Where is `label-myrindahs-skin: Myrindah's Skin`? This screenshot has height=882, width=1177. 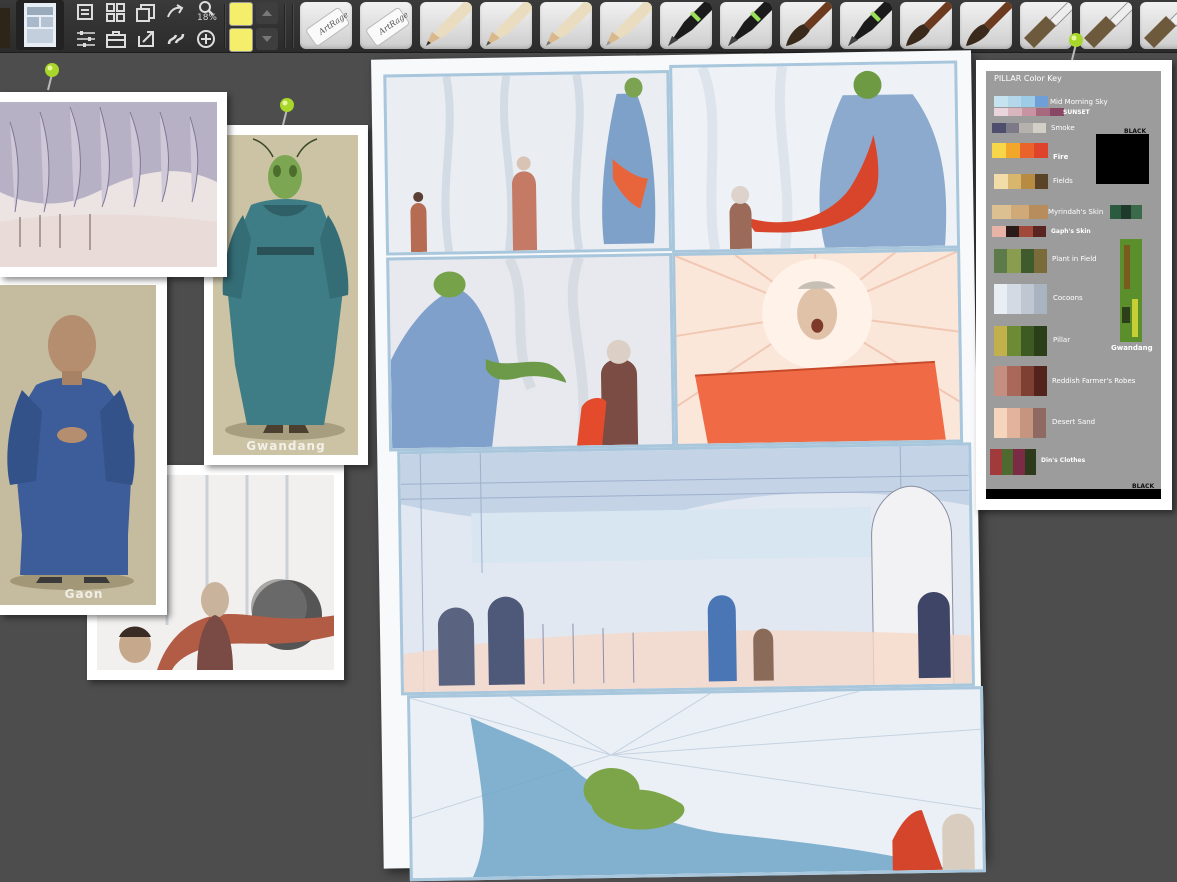
label-myrindahs-skin: Myrindah's Skin is located at coordinates (1076, 212).